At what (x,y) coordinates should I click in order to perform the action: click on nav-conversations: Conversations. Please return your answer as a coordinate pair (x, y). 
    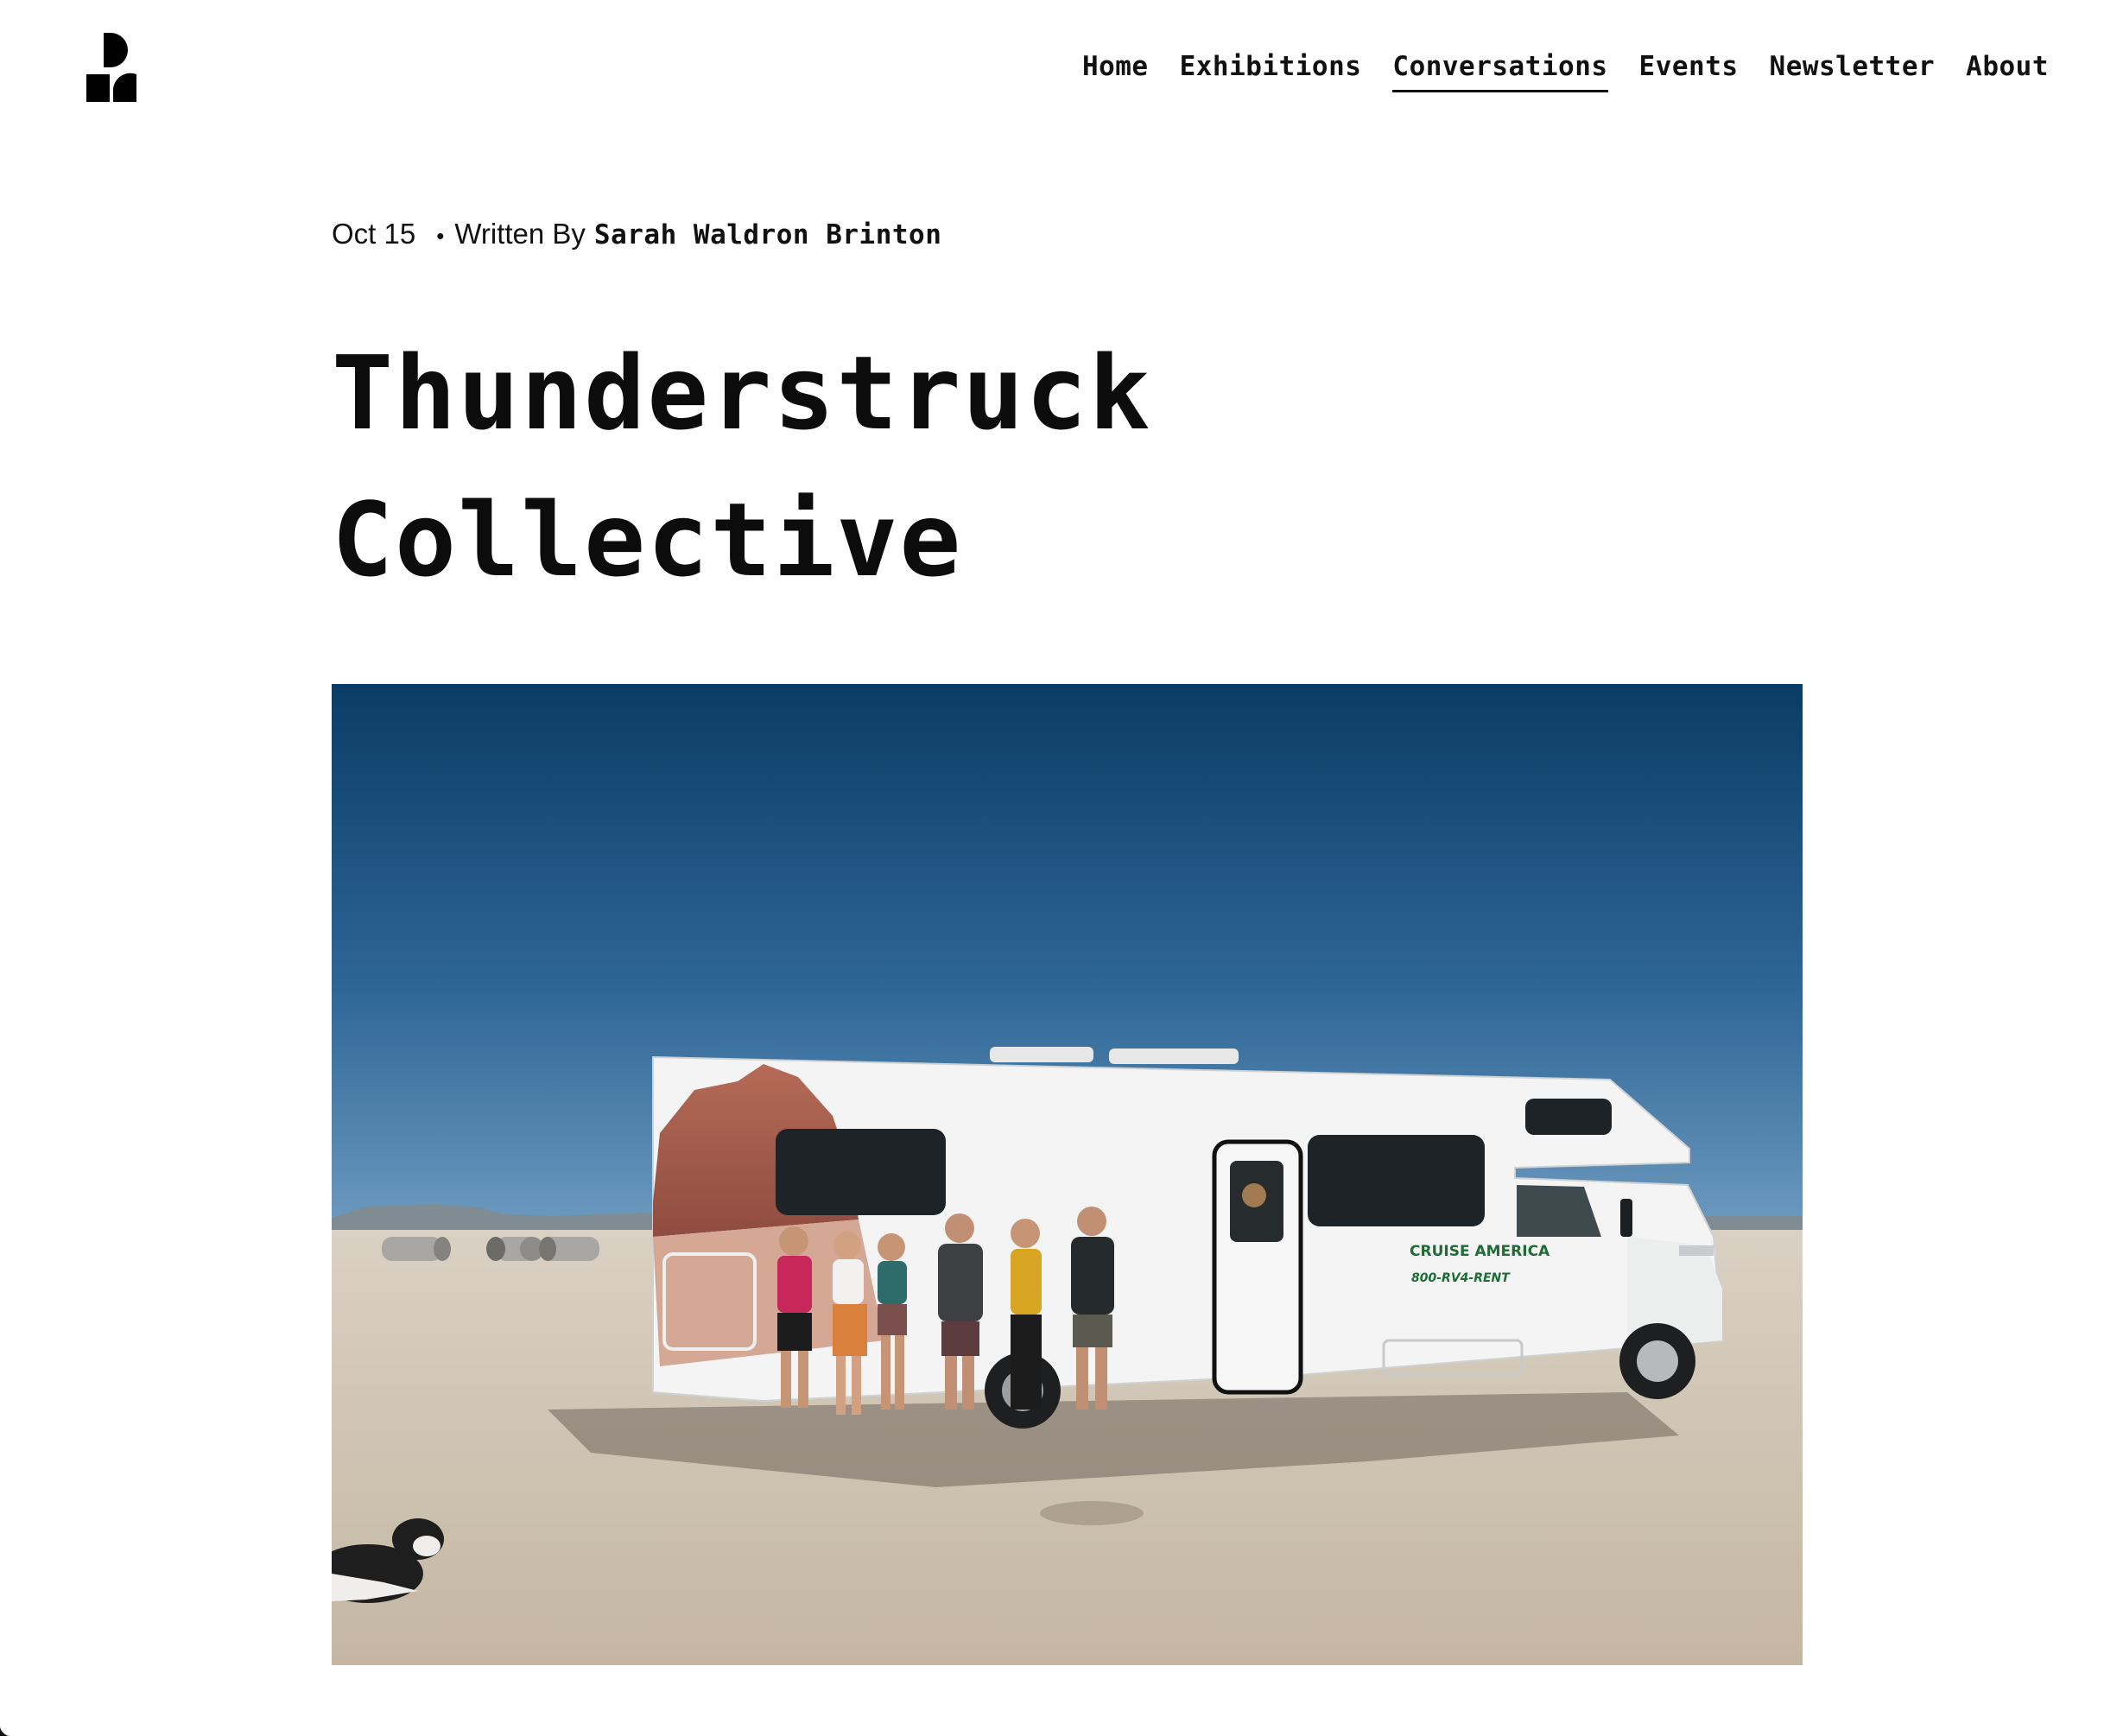
    Looking at the image, I should click on (1500, 70).